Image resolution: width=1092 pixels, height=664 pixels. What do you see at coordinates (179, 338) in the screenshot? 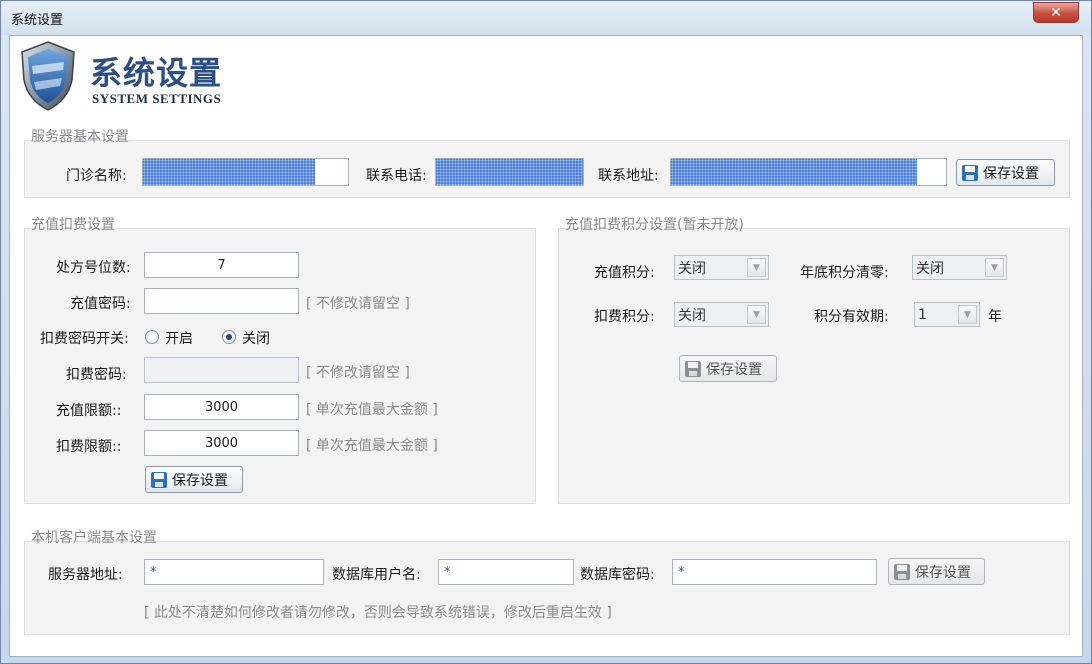
I see `switch-on-label: 开启` at bounding box center [179, 338].